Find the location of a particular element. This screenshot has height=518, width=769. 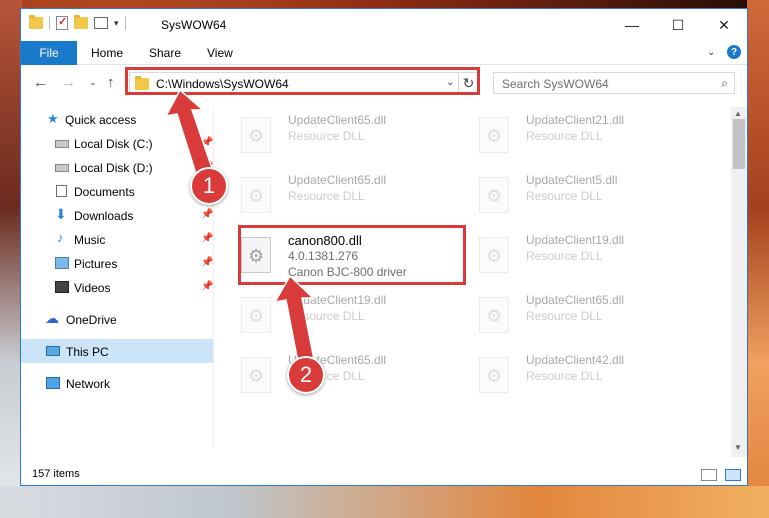

desktop-background-left is located at coordinates (11, 259).